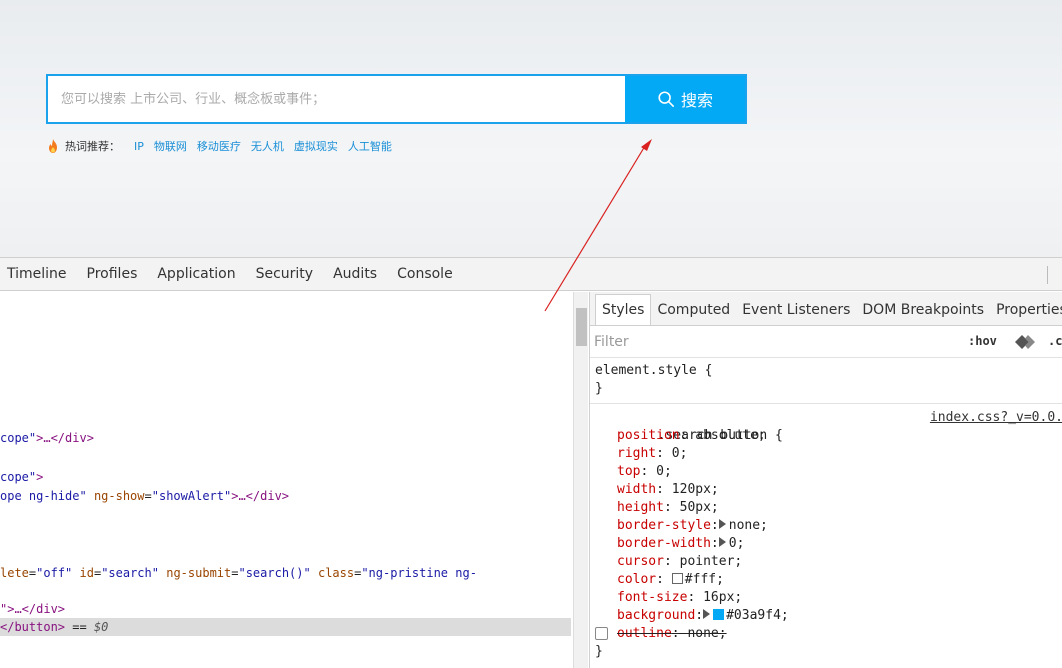  Describe the element at coordinates (274, 573) in the screenshot. I see `attr-value: "search()"` at that location.